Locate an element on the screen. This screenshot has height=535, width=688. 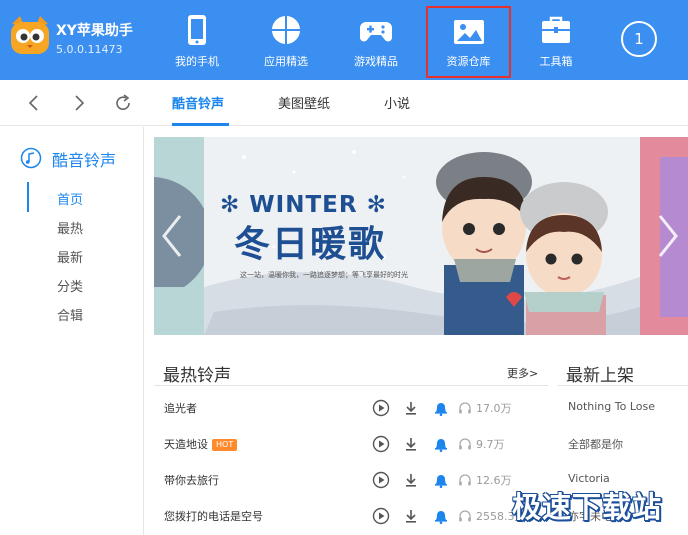
nav-featured-games: 游戏精品 is located at coordinates (376, 40).